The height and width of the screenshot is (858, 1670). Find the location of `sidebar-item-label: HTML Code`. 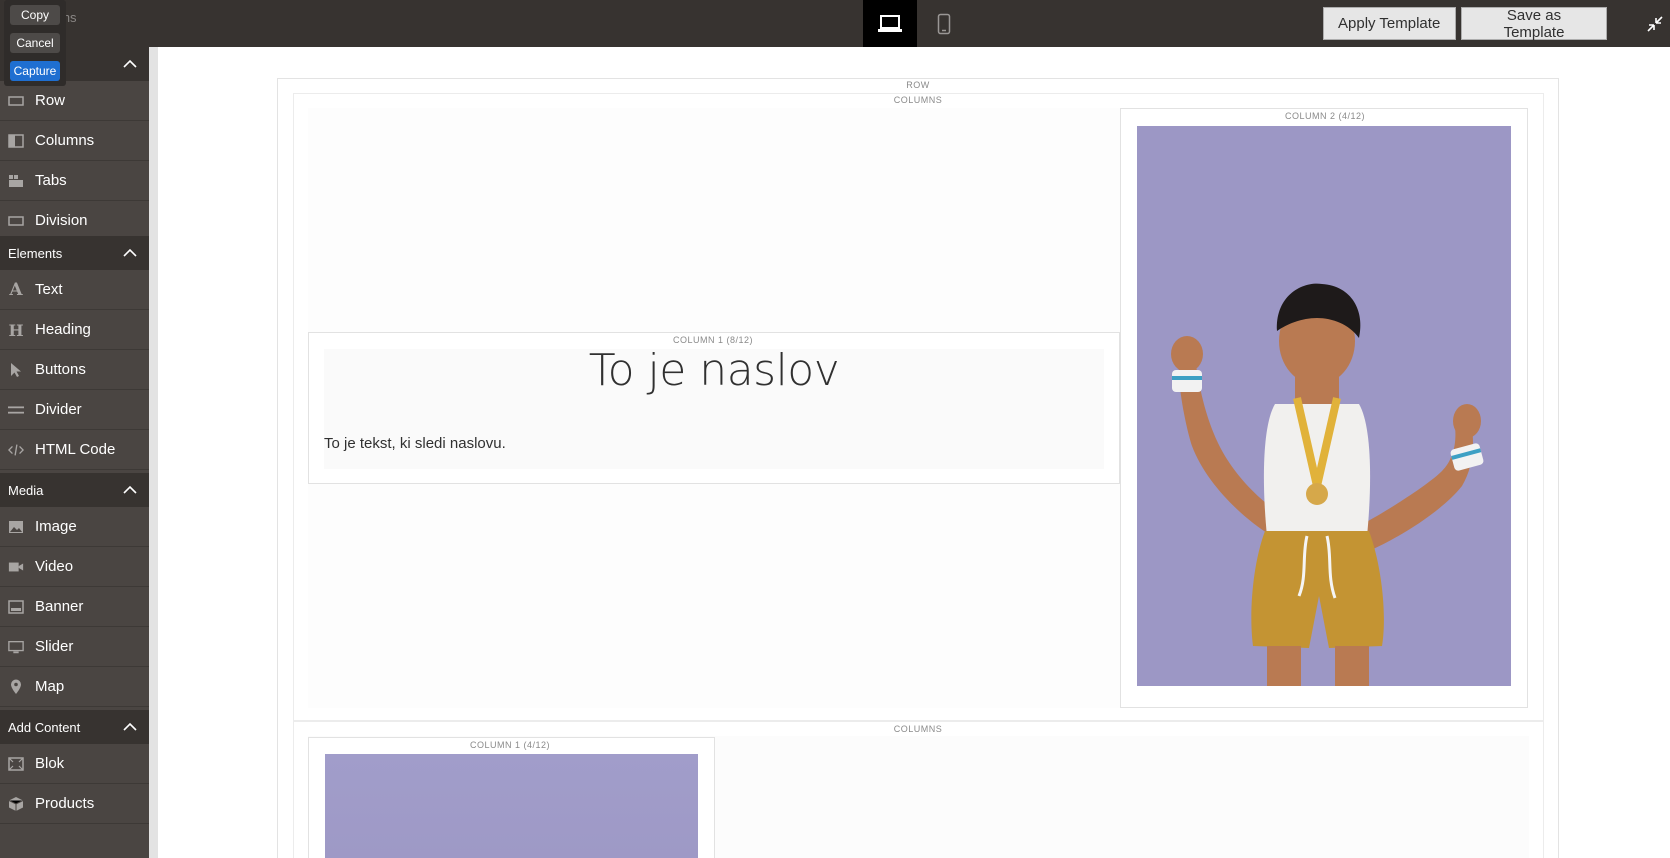

sidebar-item-label: HTML Code is located at coordinates (75, 449).